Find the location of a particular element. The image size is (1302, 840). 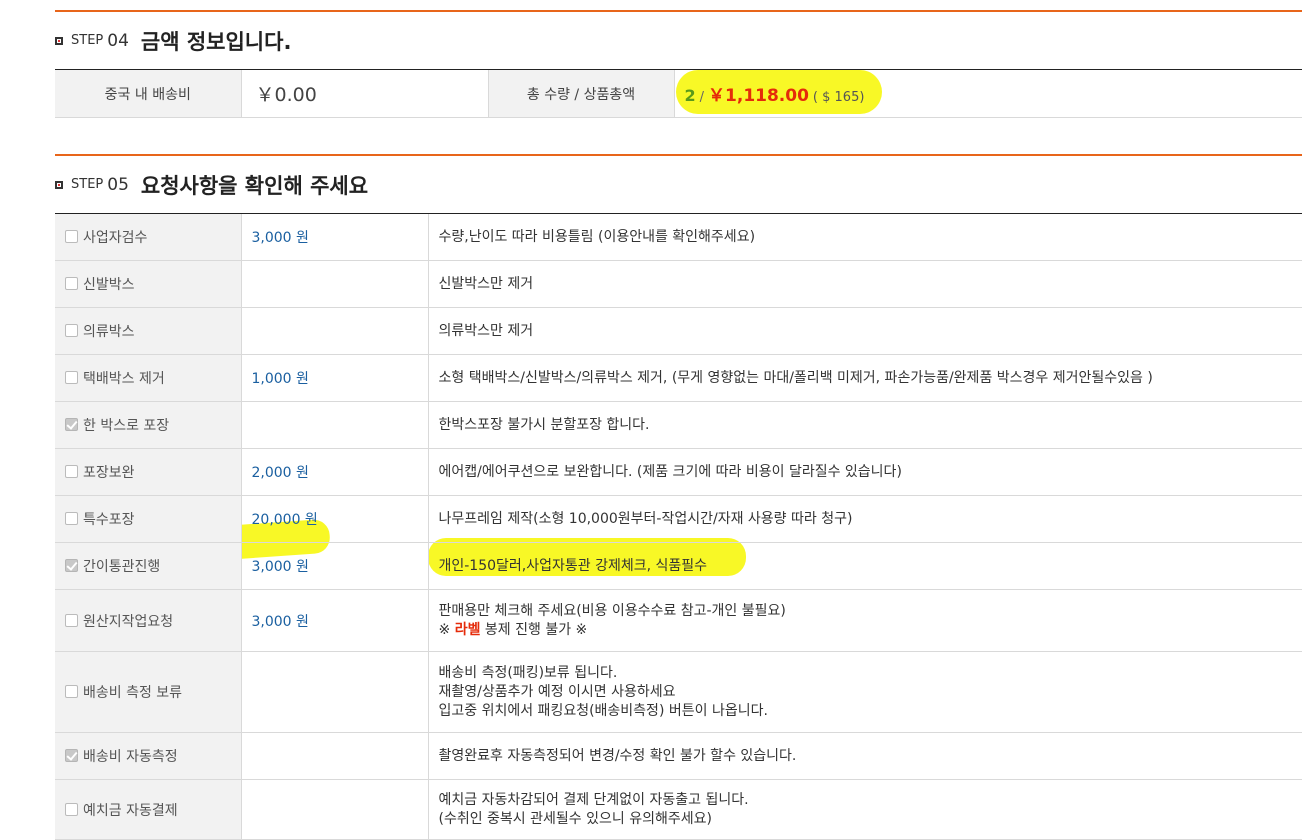

request-option-cell: 포장보완 is located at coordinates (148, 472).